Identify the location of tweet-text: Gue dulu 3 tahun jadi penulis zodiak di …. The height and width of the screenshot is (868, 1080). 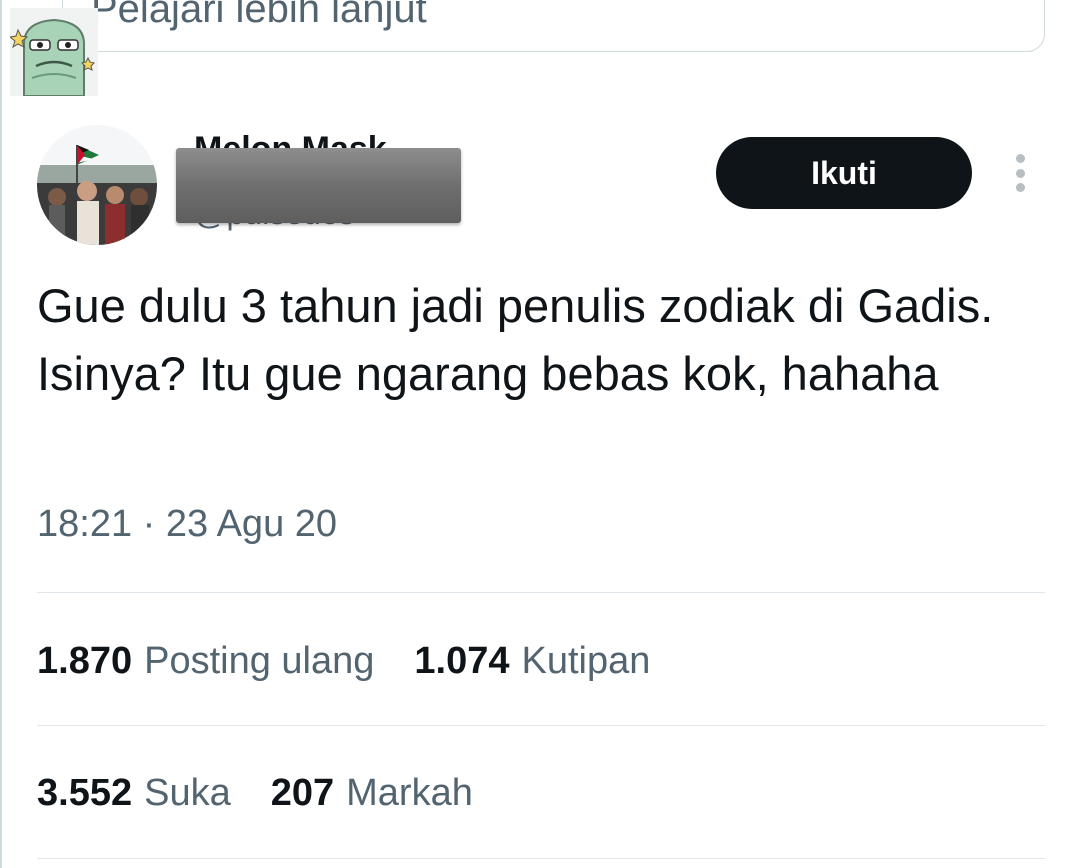
(515, 339).